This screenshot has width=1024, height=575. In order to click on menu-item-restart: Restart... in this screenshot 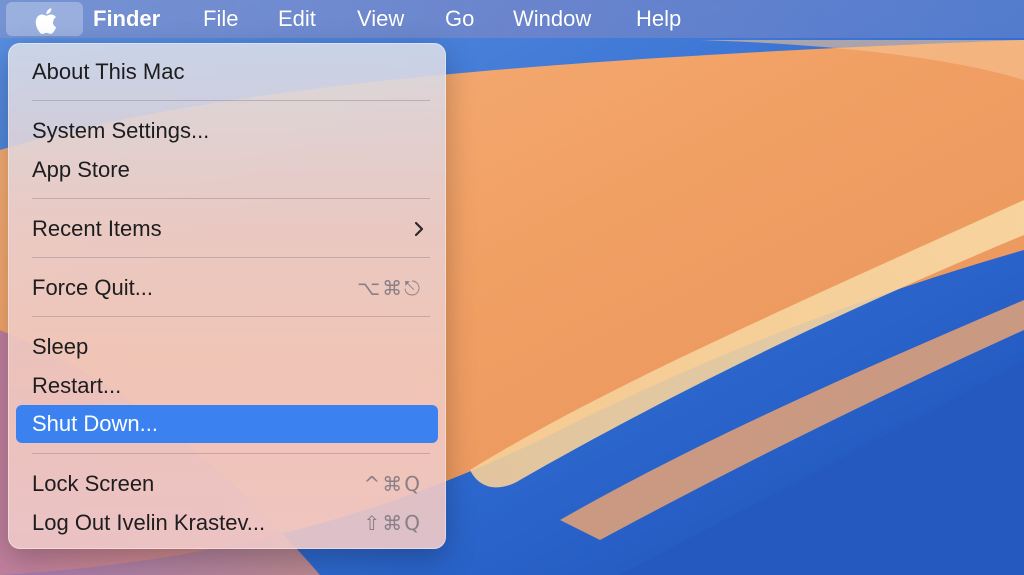, I will do `click(227, 386)`.